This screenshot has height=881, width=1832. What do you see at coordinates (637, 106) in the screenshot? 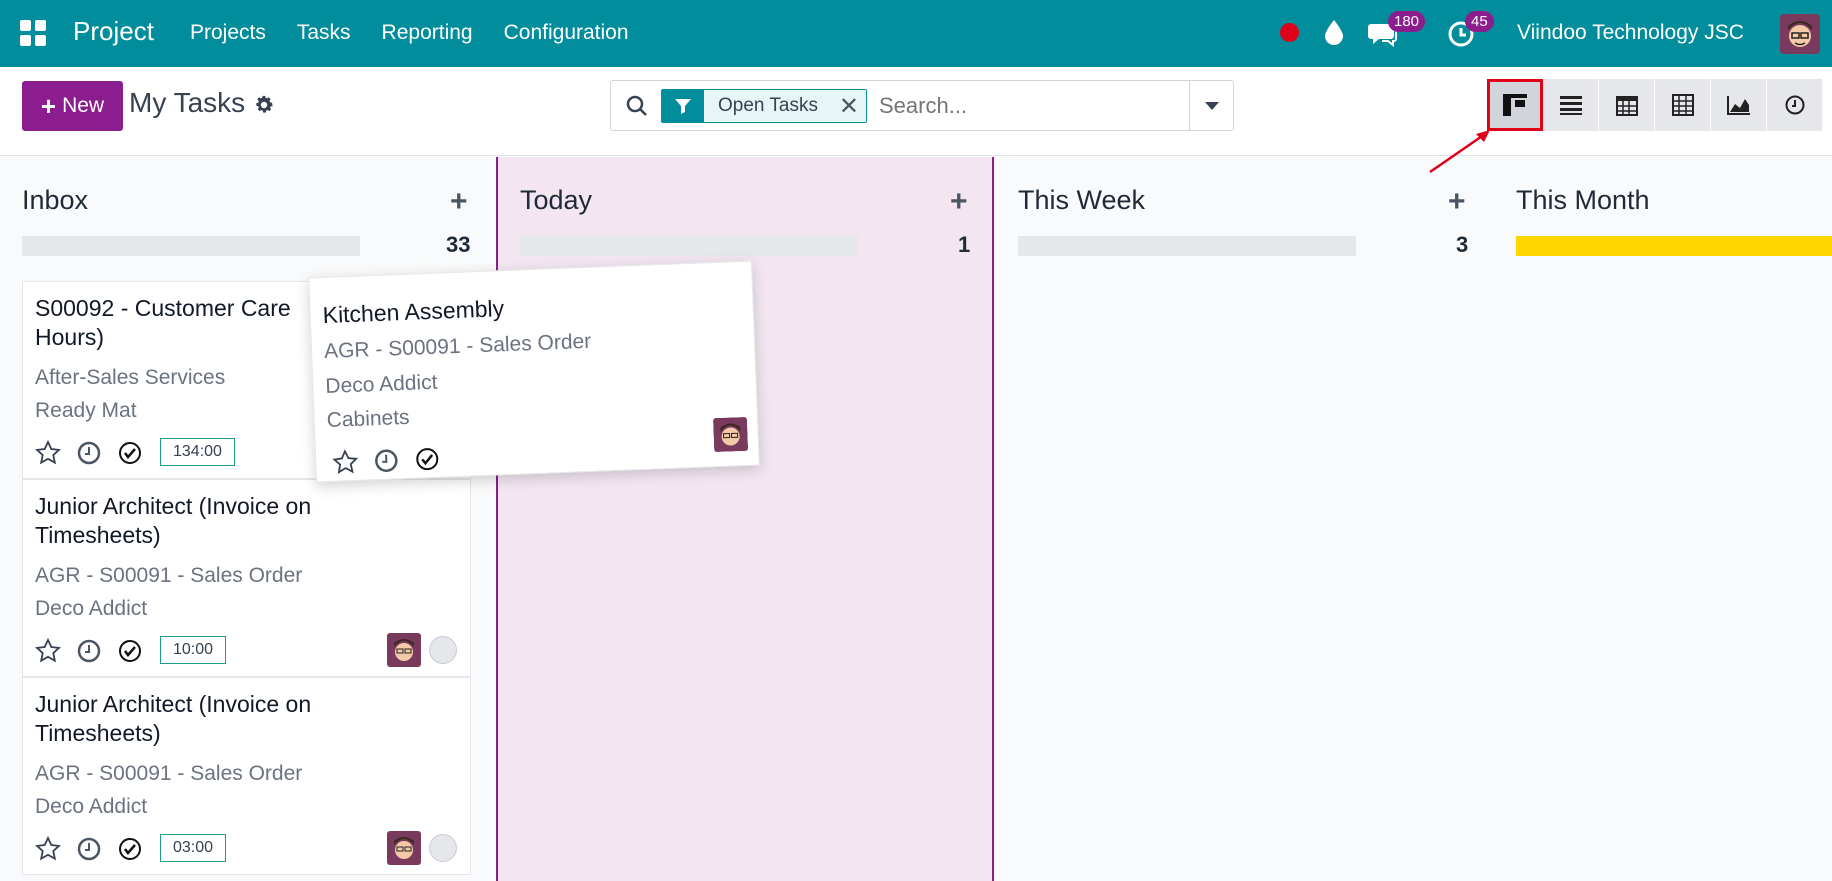
I see `search-icon` at bounding box center [637, 106].